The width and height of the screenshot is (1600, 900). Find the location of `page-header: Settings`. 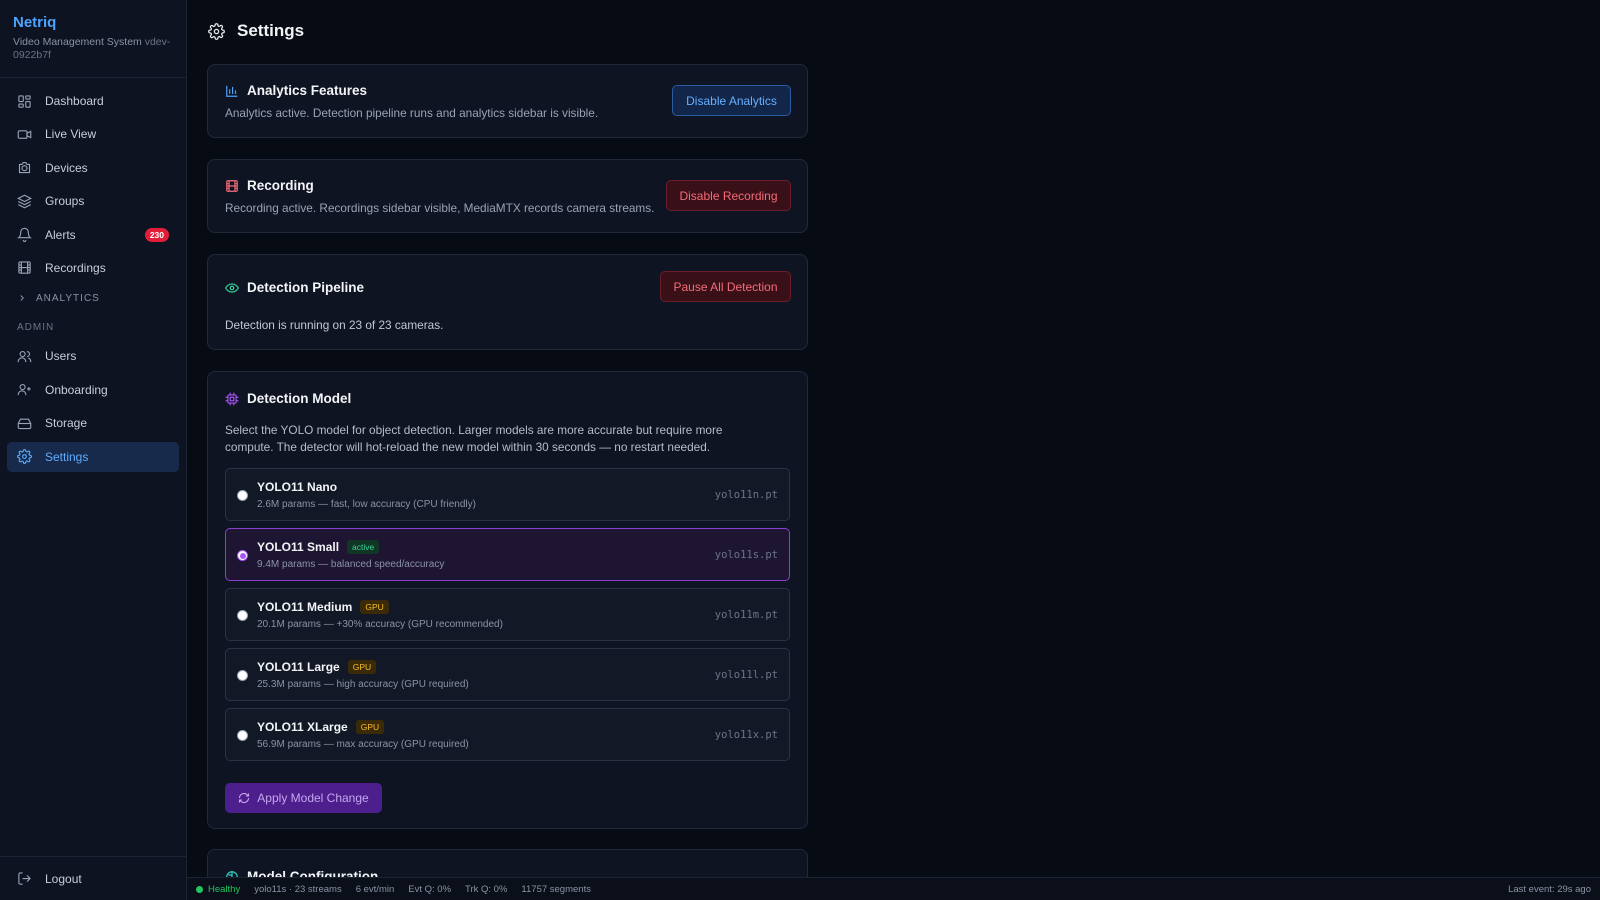

page-header: Settings is located at coordinates (256, 31).